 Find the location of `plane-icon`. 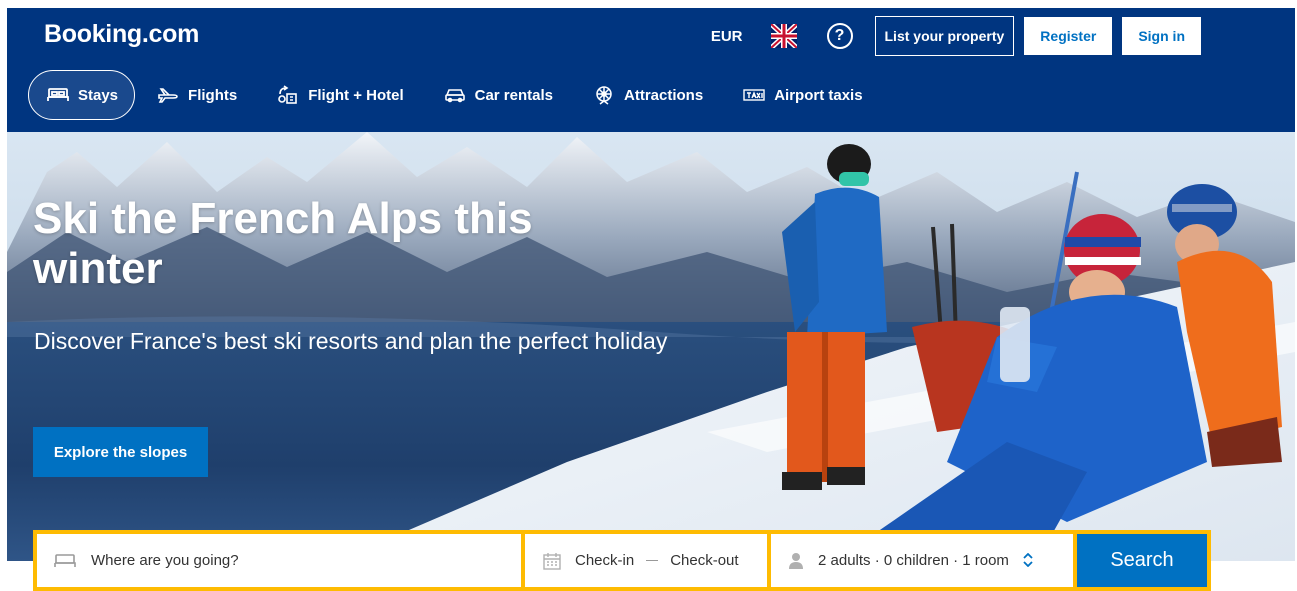

plane-icon is located at coordinates (168, 95).